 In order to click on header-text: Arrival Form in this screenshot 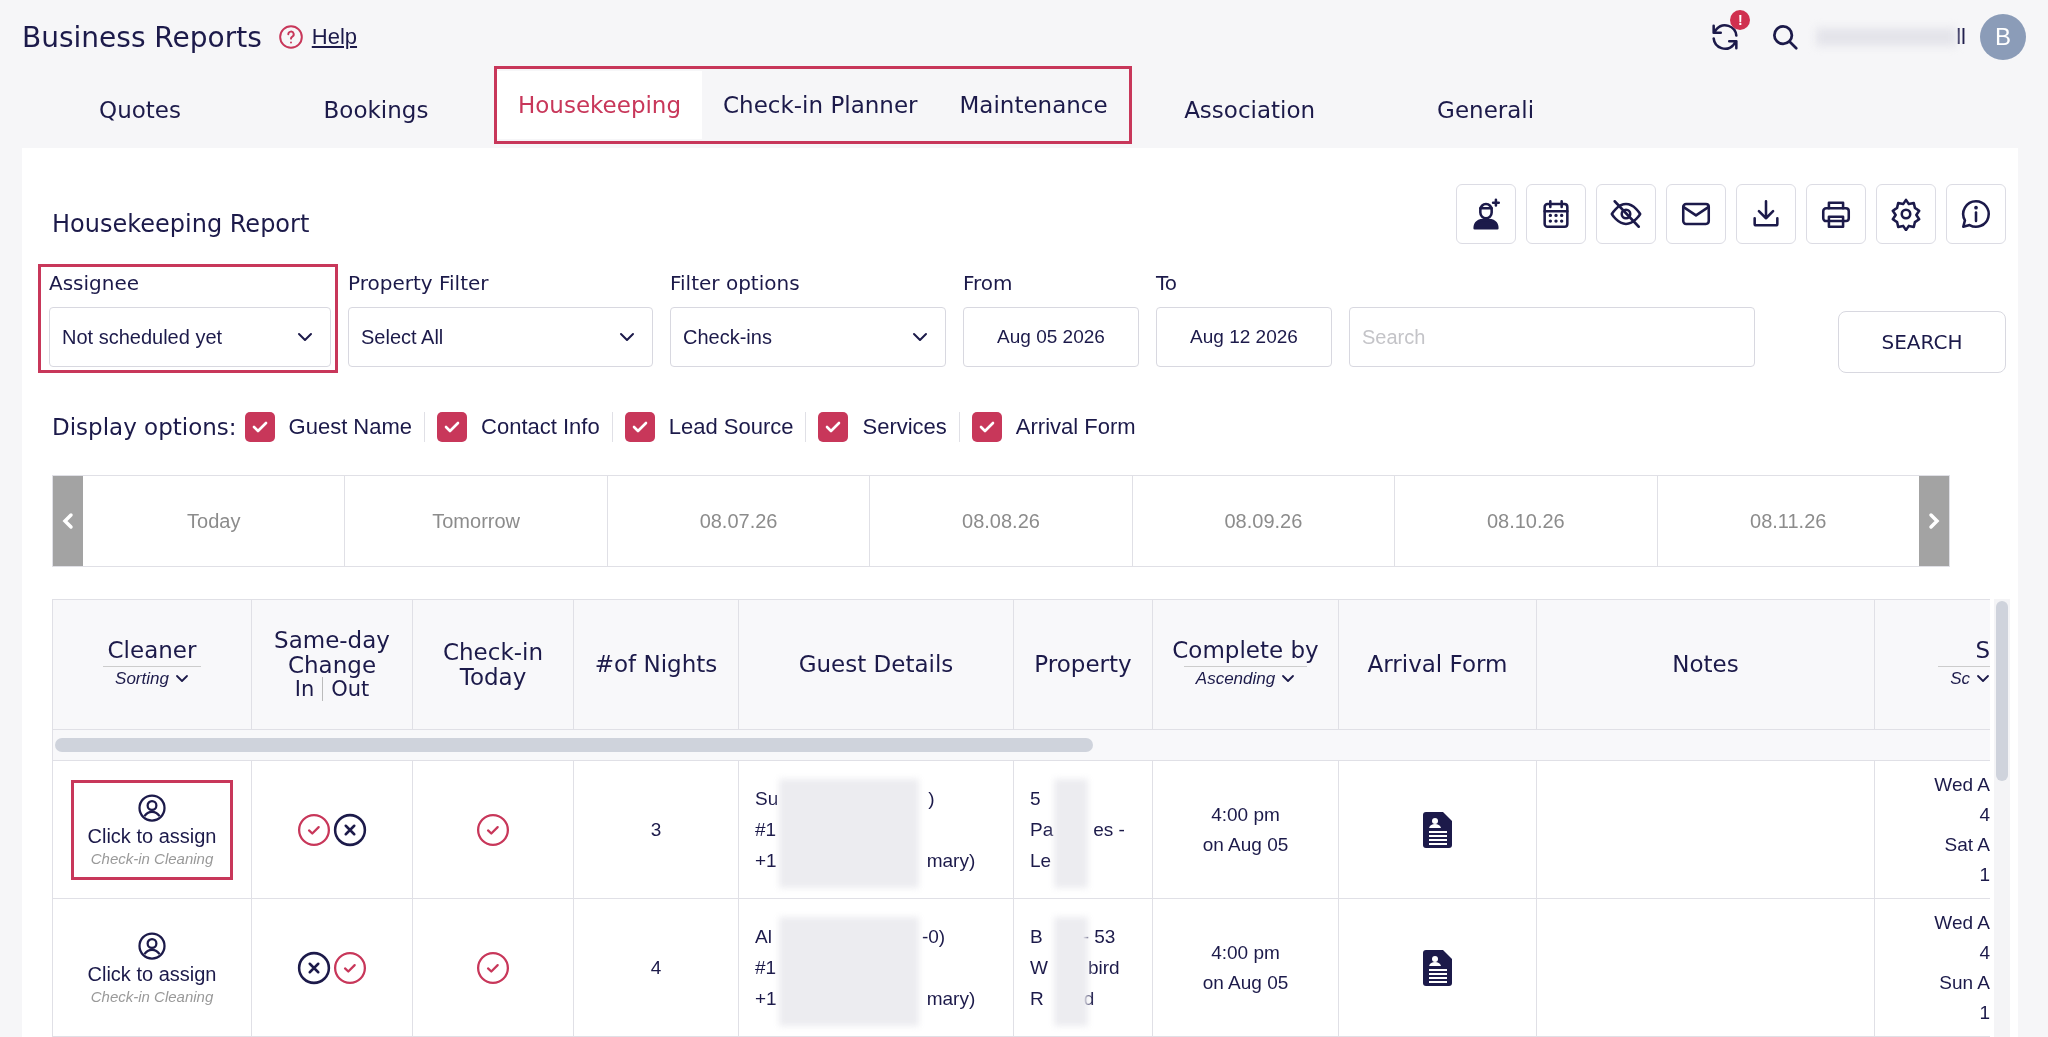, I will do `click(1437, 664)`.